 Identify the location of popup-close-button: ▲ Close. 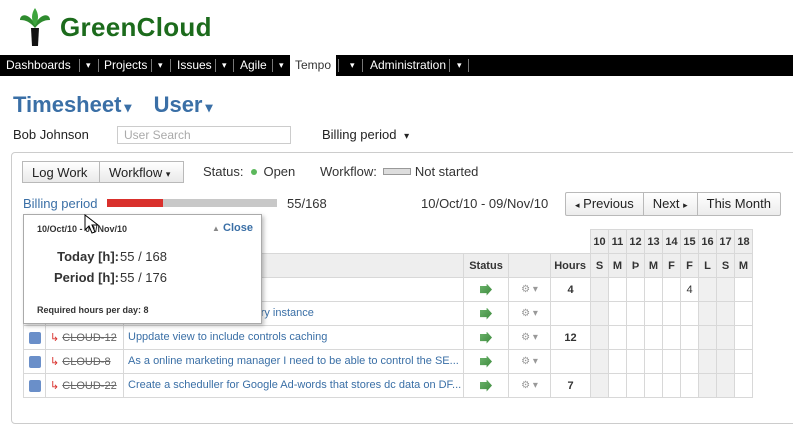
(232, 228).